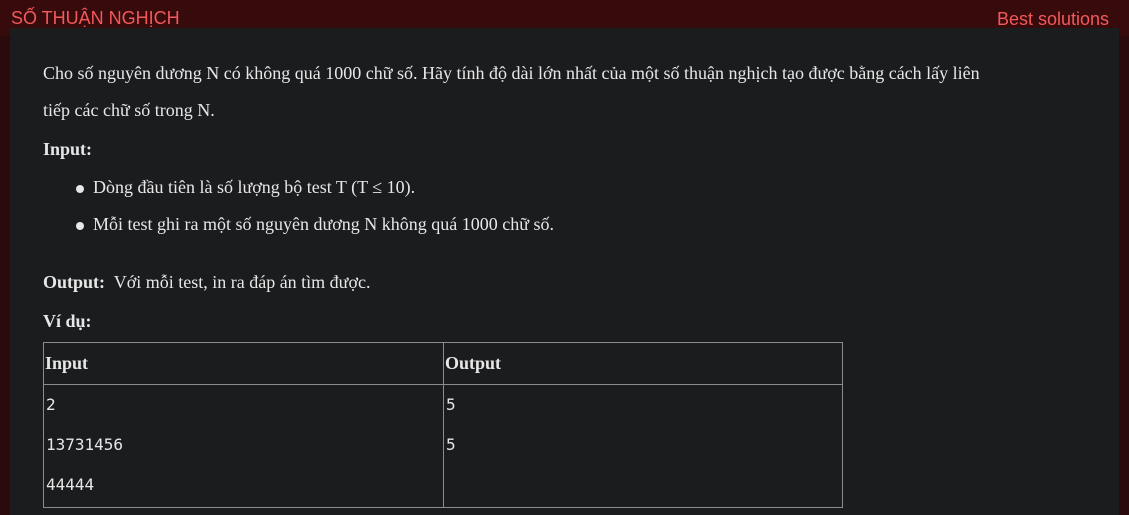 The width and height of the screenshot is (1129, 515). What do you see at coordinates (74, 282) in the screenshot?
I see `output-heading: Output:` at bounding box center [74, 282].